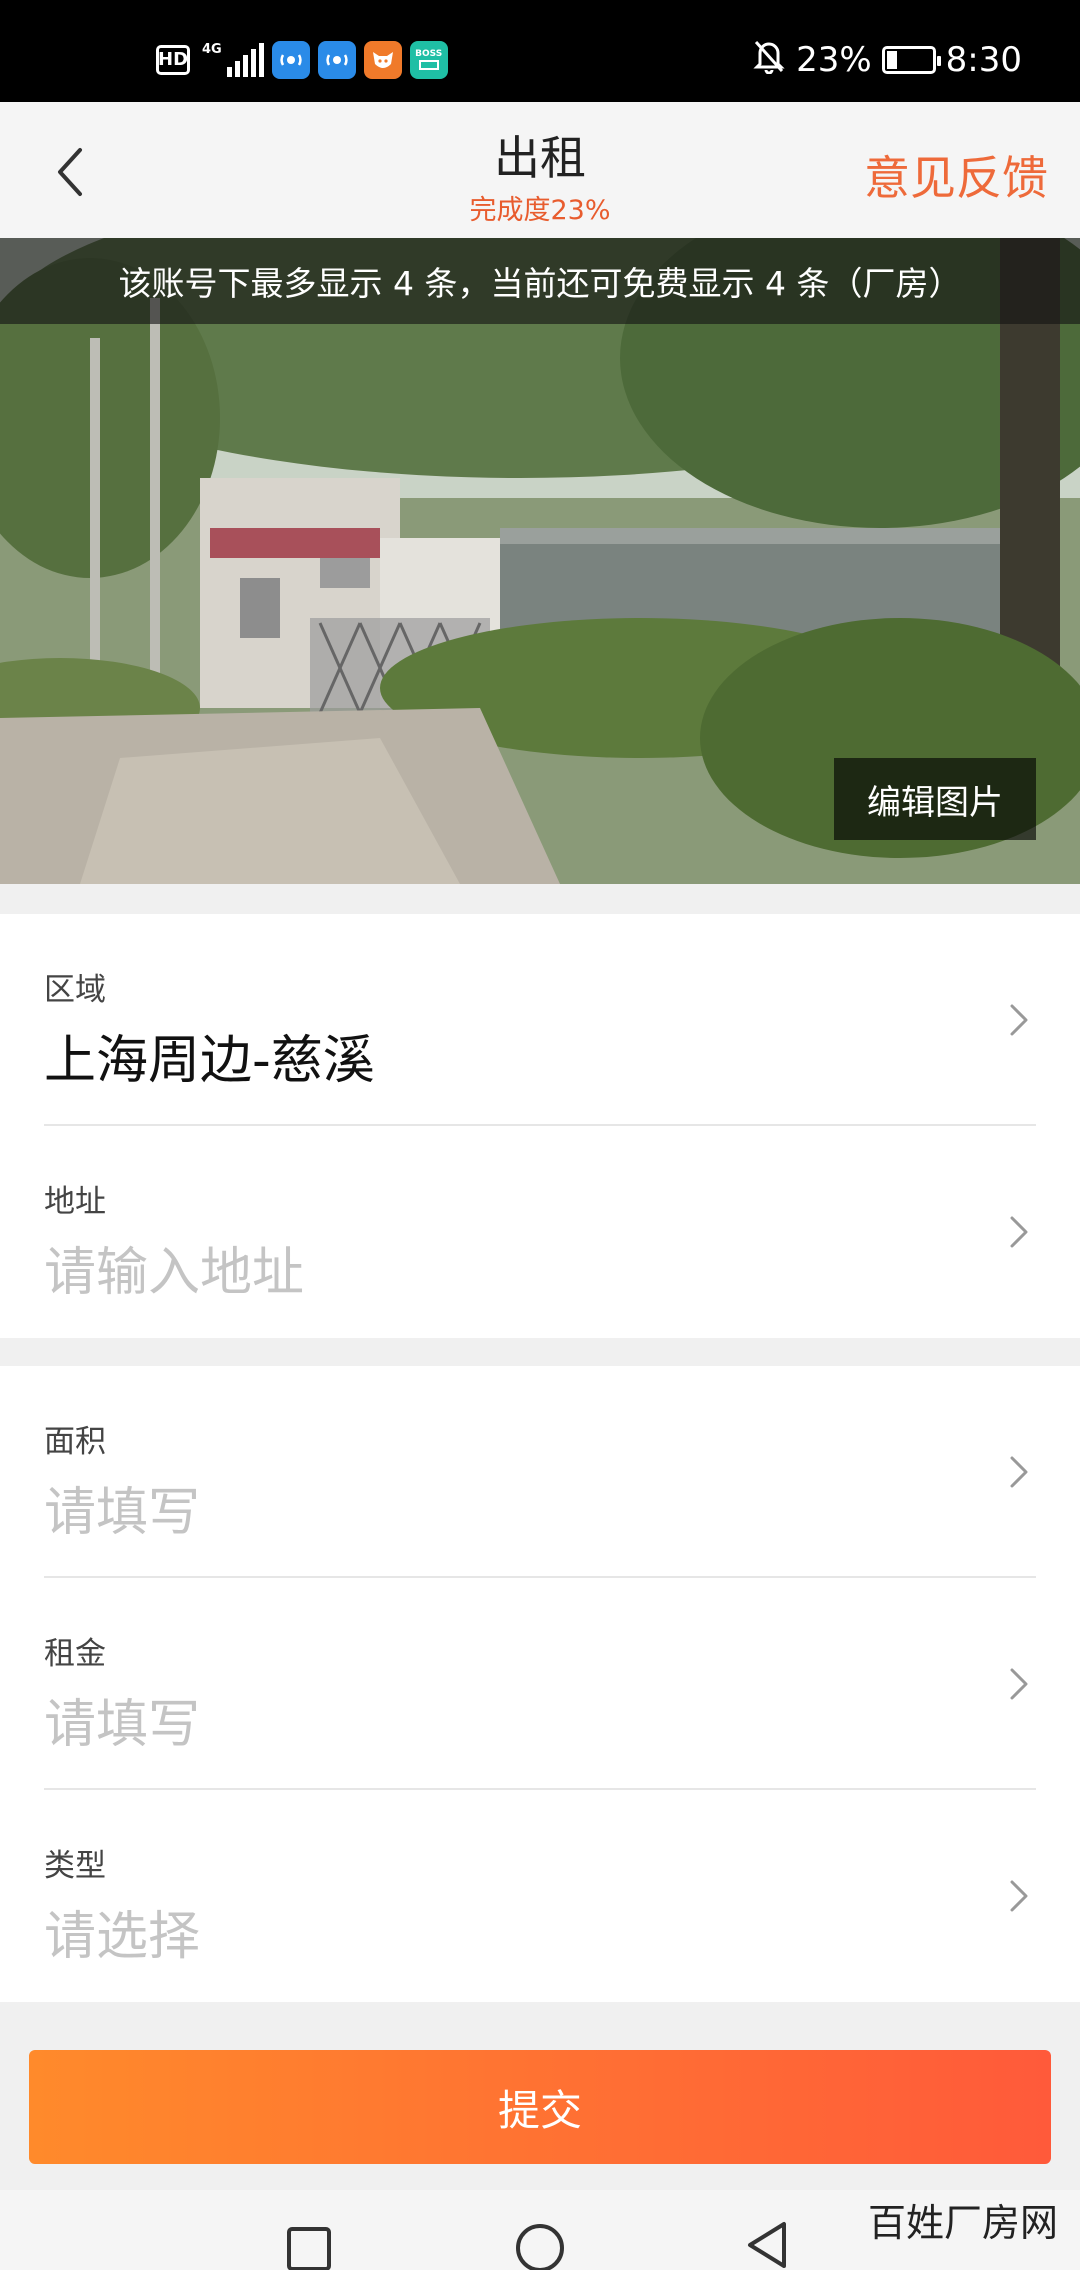  What do you see at coordinates (911, 60) in the screenshot?
I see `battery-icon` at bounding box center [911, 60].